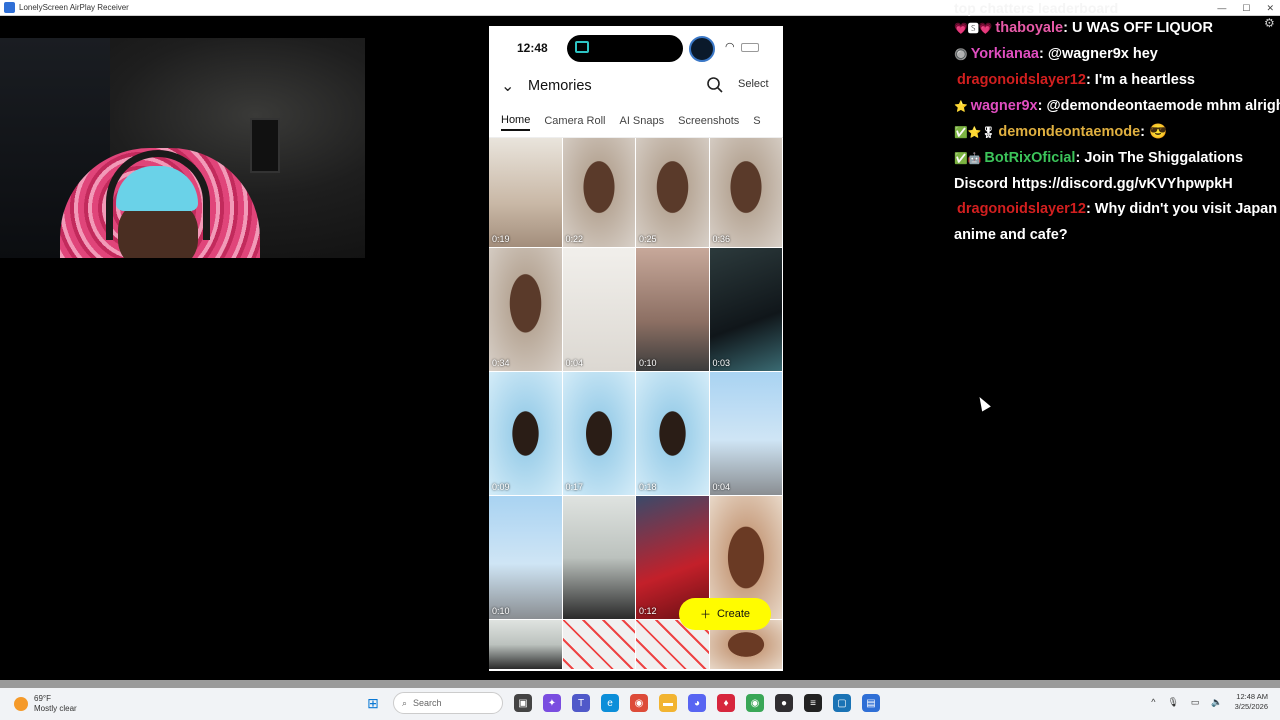 The height and width of the screenshot is (720, 1280). I want to click on tab-camera-roll: Camera Roll, so click(574, 122).